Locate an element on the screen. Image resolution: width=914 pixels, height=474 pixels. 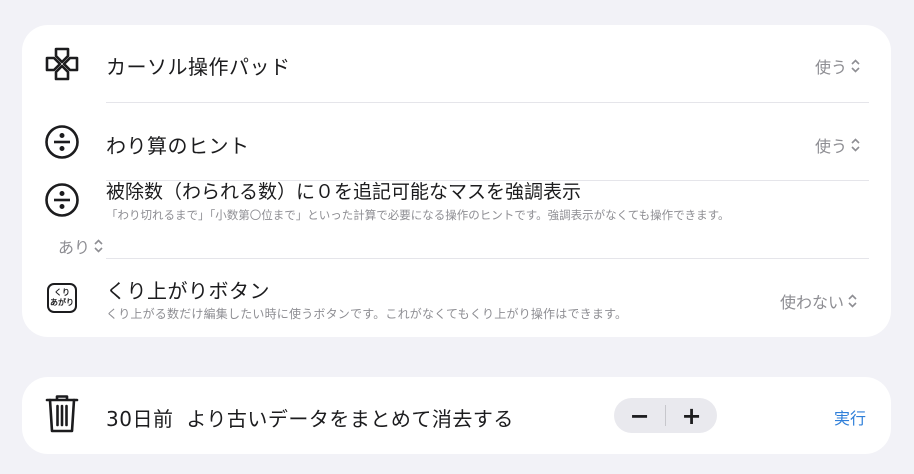
cursor-pad-value: 使う is located at coordinates (837, 66).